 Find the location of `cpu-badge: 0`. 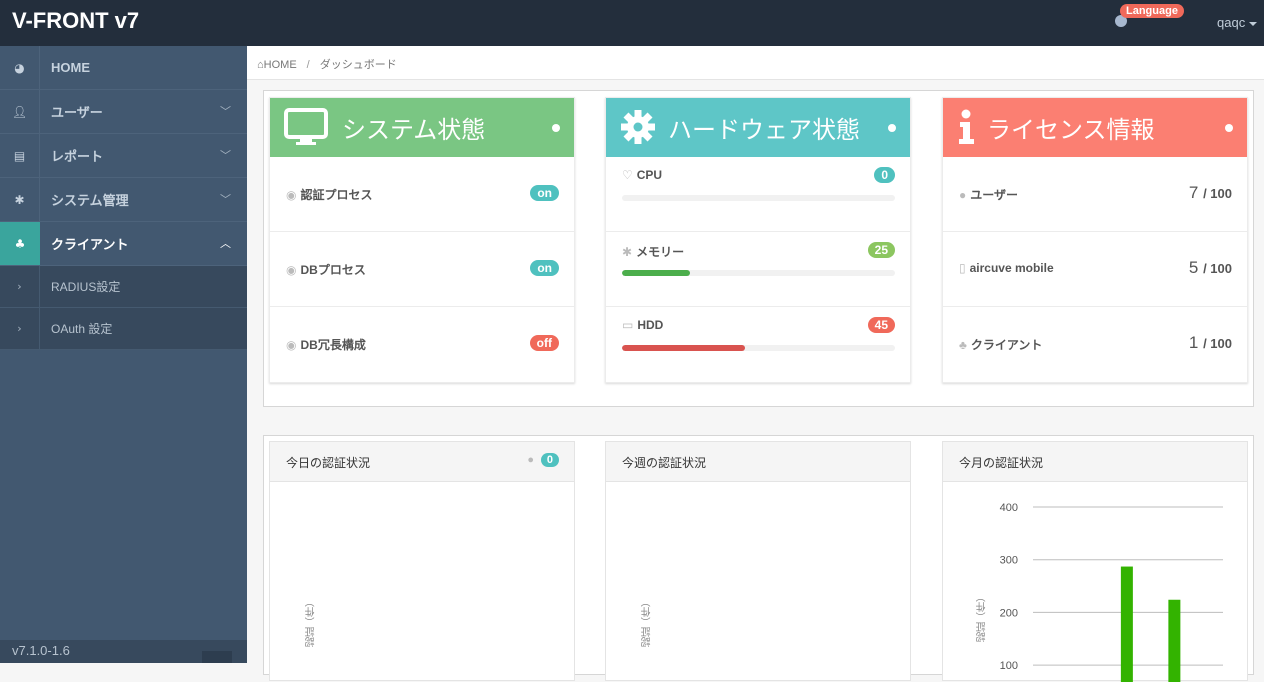

cpu-badge: 0 is located at coordinates (884, 175).